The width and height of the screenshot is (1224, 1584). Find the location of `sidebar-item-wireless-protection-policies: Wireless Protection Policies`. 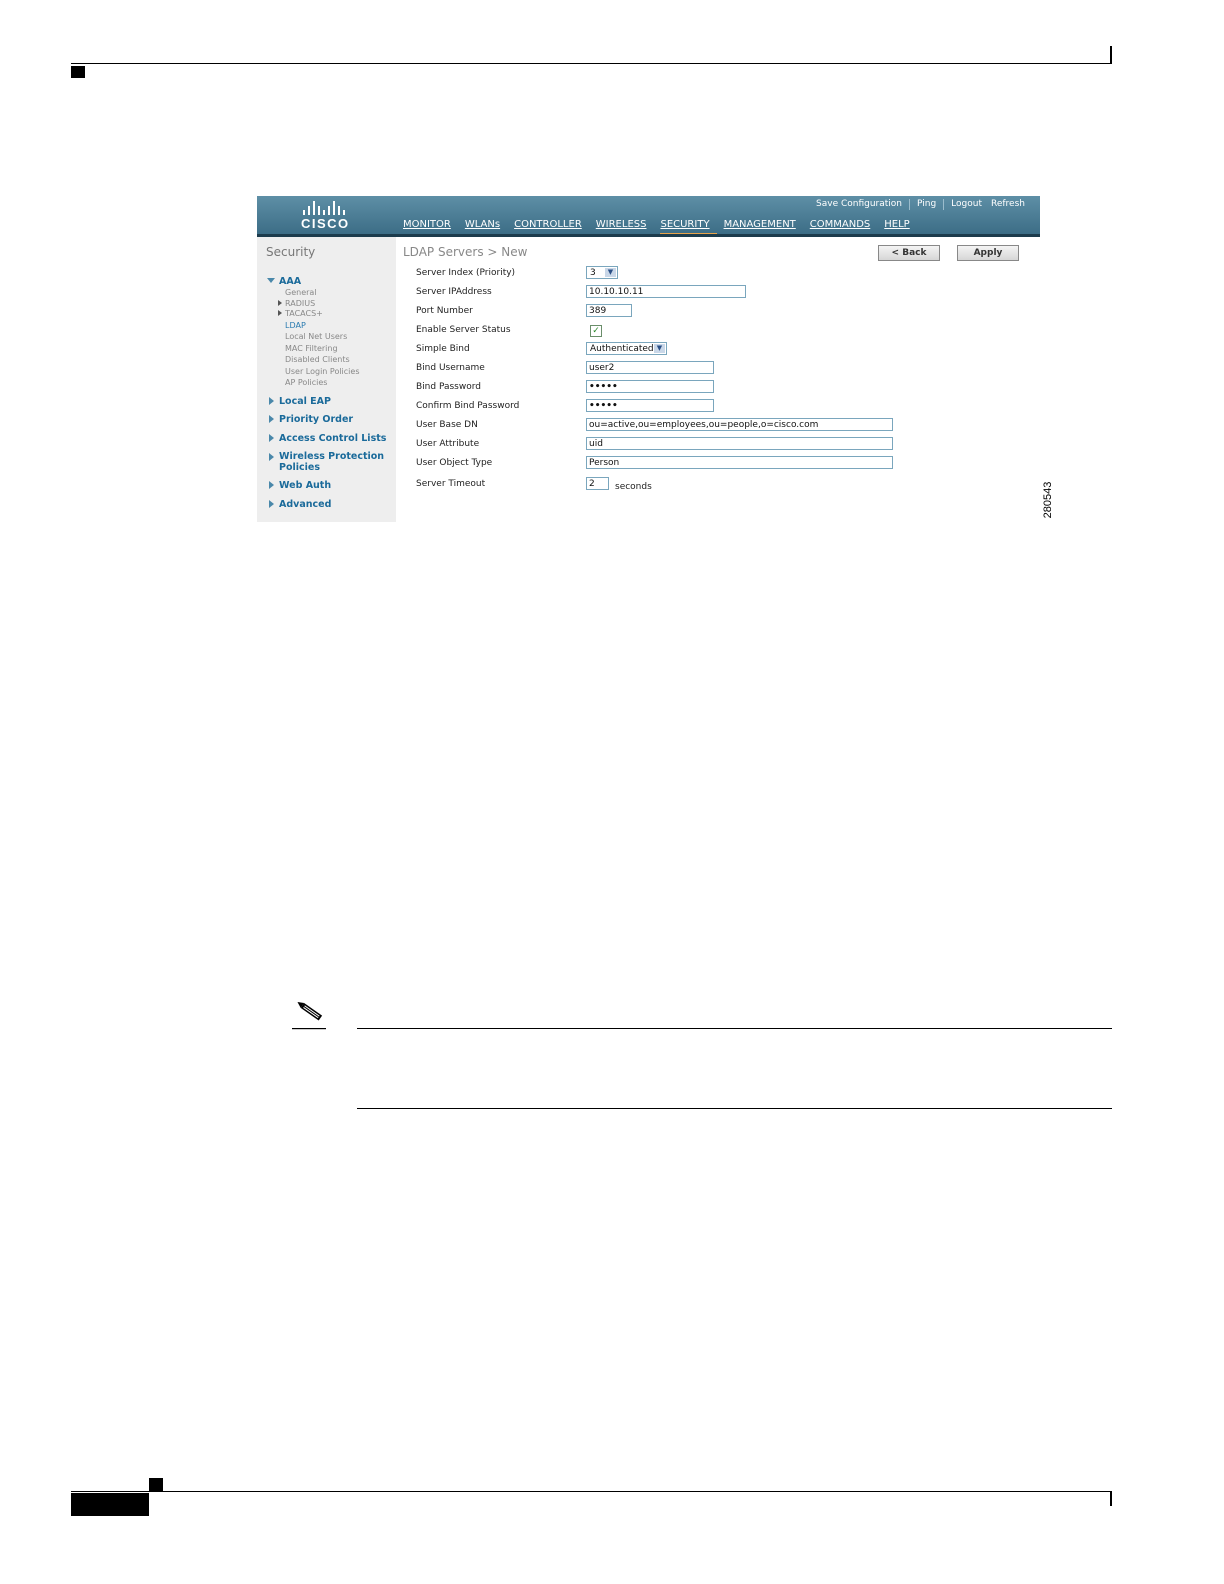

sidebar-item-wireless-protection-policies: Wireless Protection Policies is located at coordinates (328, 462).